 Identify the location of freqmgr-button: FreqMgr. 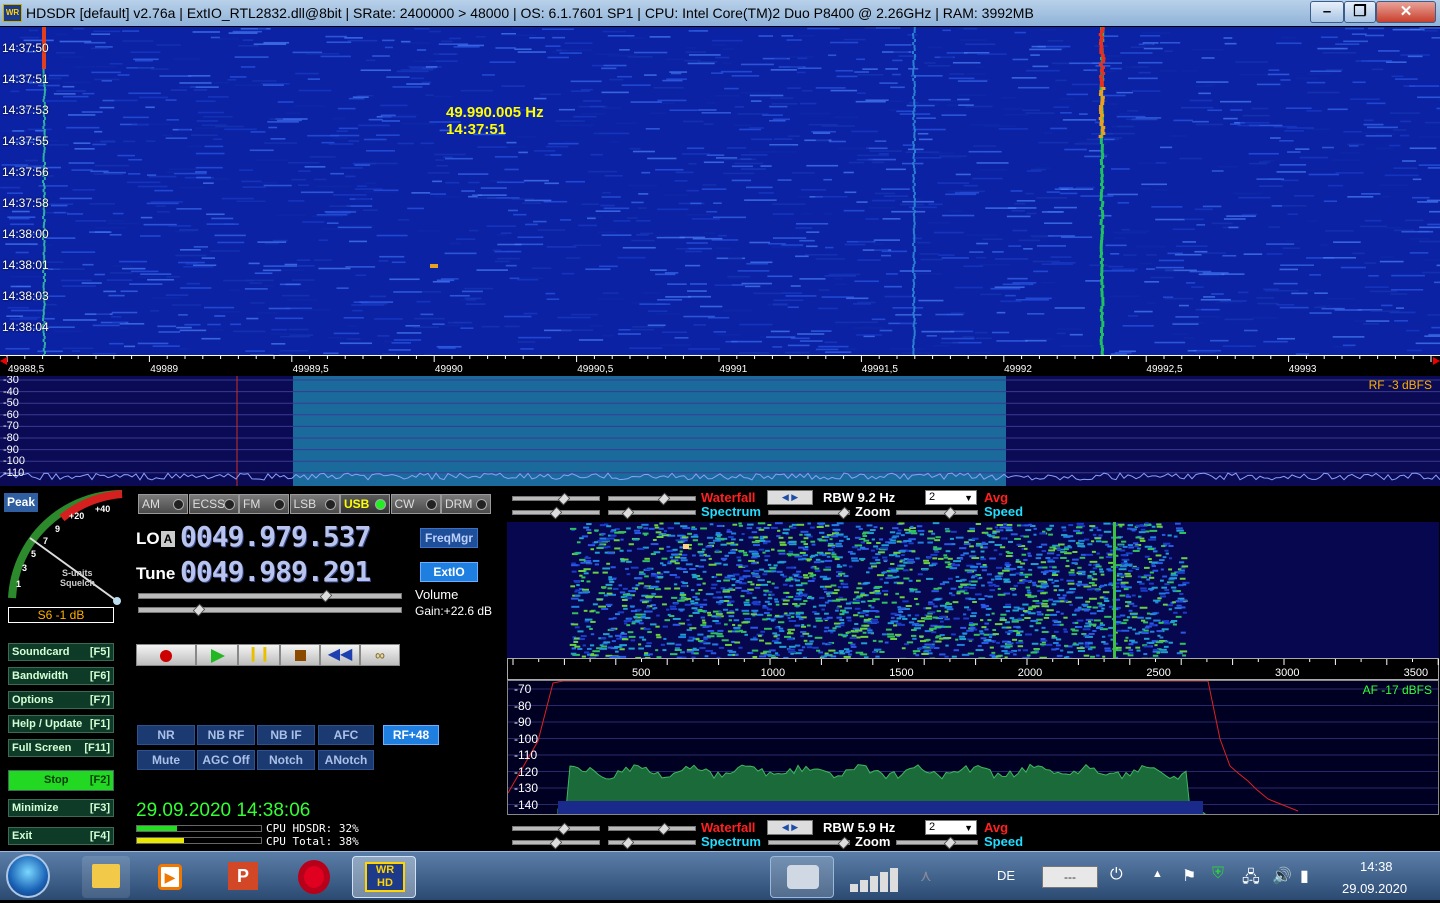
(449, 538).